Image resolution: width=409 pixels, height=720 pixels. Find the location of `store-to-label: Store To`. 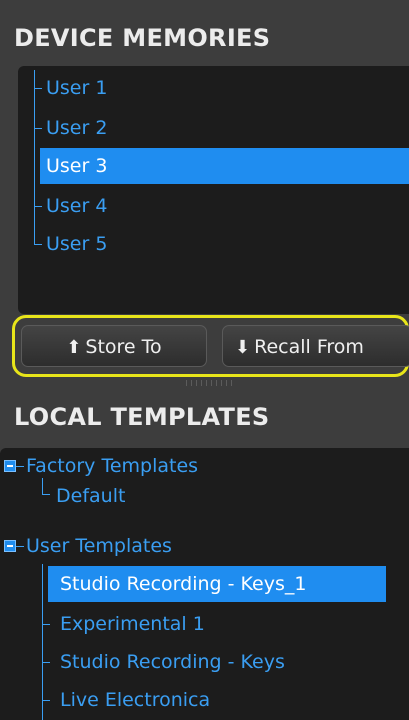

store-to-label: Store To is located at coordinates (123, 347).